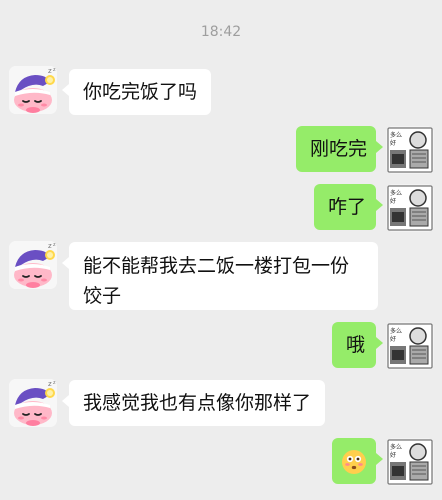 This screenshot has width=442, height=500. What do you see at coordinates (339, 149) in the screenshot?
I see `message-bubble-outgoing: 刚吃完` at bounding box center [339, 149].